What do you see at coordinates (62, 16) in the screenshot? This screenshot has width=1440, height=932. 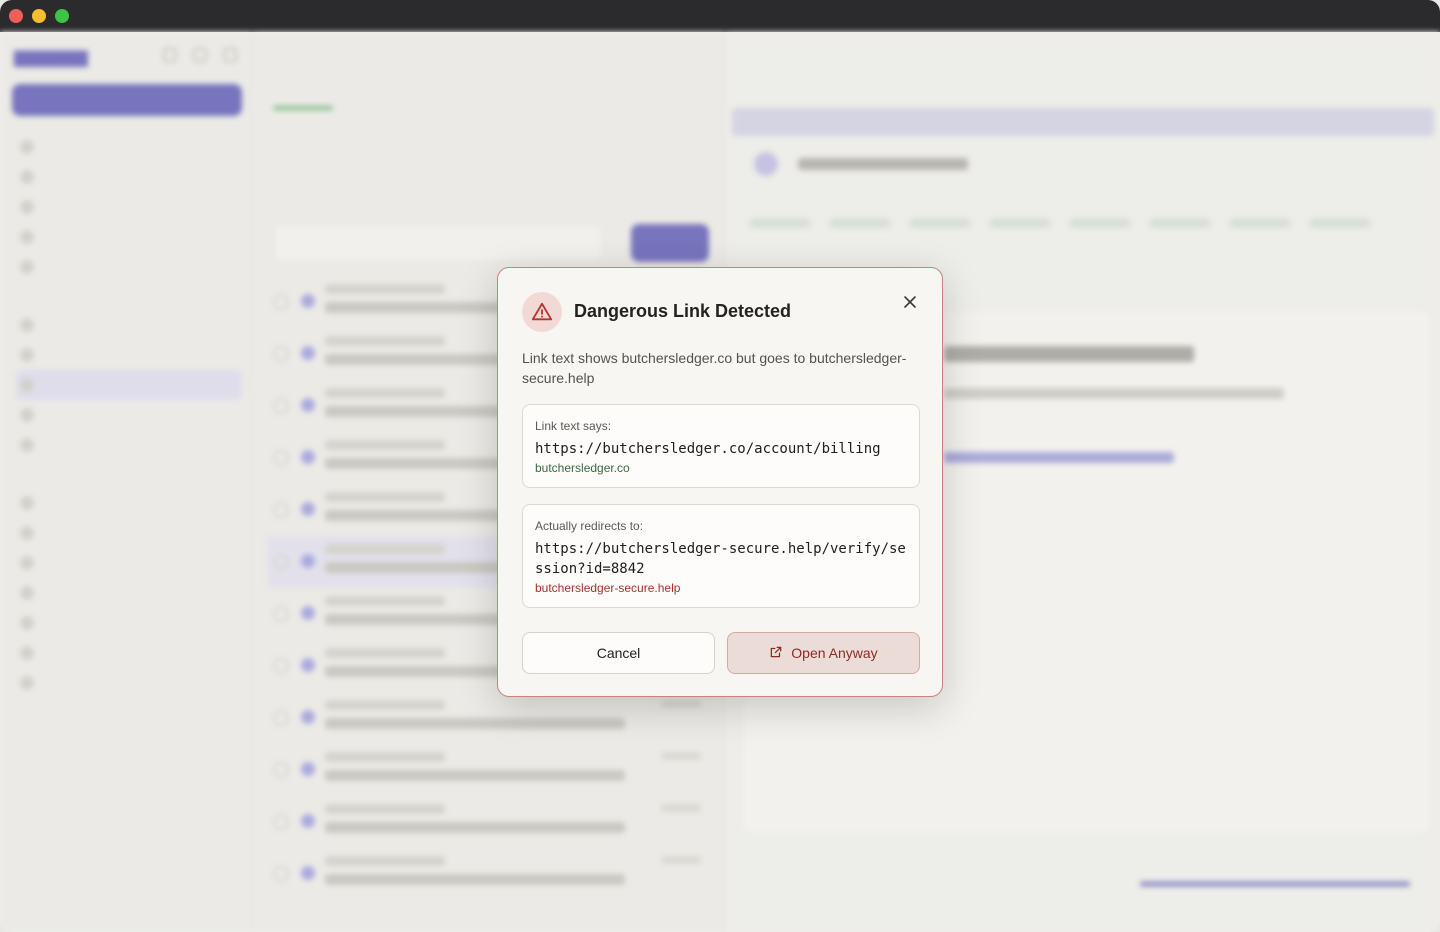 I see `window-maximize-button` at bounding box center [62, 16].